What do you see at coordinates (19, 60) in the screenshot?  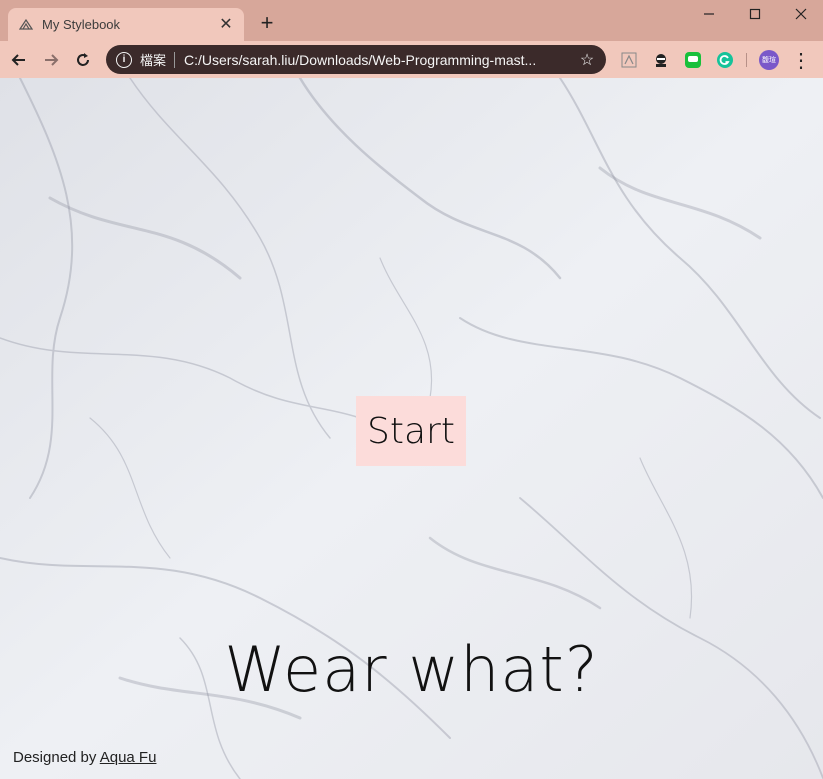 I see `back-button` at bounding box center [19, 60].